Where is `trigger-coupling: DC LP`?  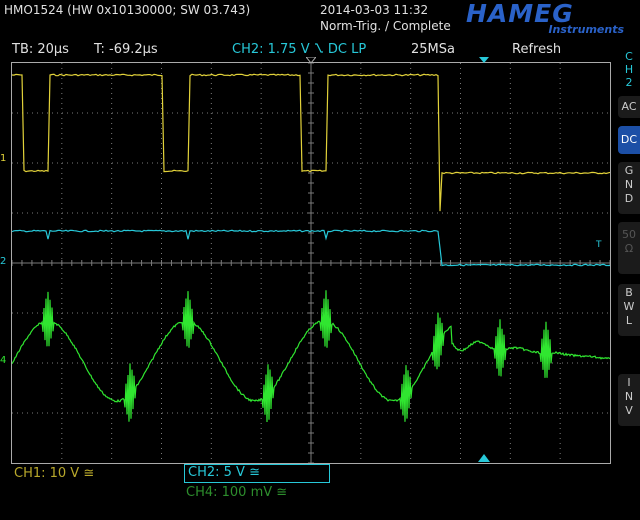 trigger-coupling: DC LP is located at coordinates (347, 49).